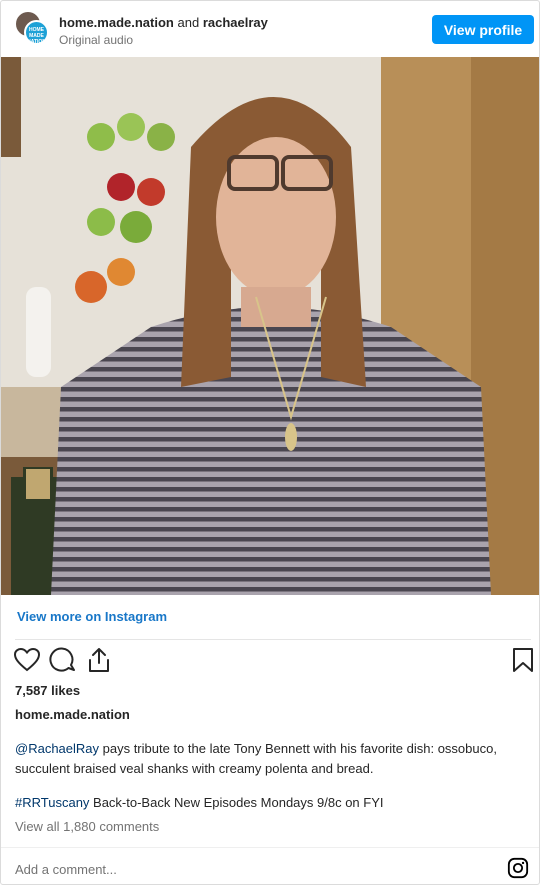 This screenshot has height=887, width=542. What do you see at coordinates (36, 32) in the screenshot?
I see `avatar-home-made-nation: HOME MADE NATION` at bounding box center [36, 32].